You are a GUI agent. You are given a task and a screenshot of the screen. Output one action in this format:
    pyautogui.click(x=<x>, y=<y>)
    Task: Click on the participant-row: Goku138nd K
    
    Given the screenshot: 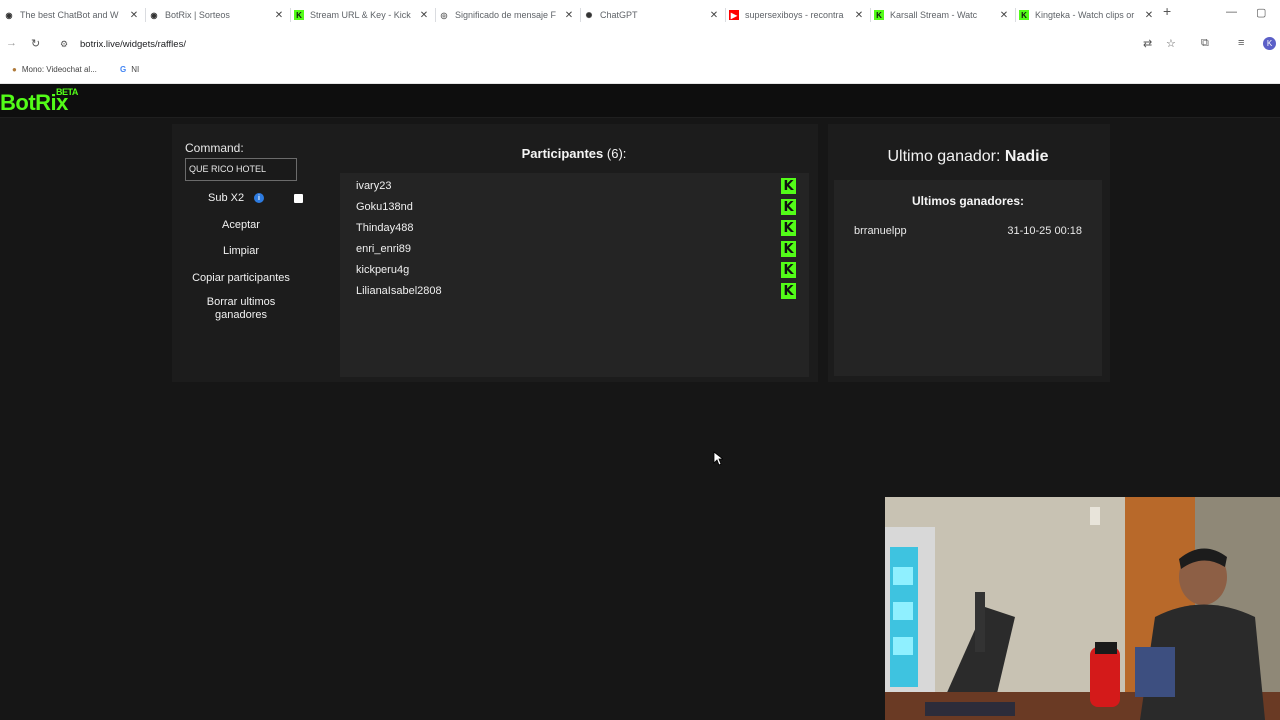 What is the action you would take?
    pyautogui.click(x=576, y=207)
    